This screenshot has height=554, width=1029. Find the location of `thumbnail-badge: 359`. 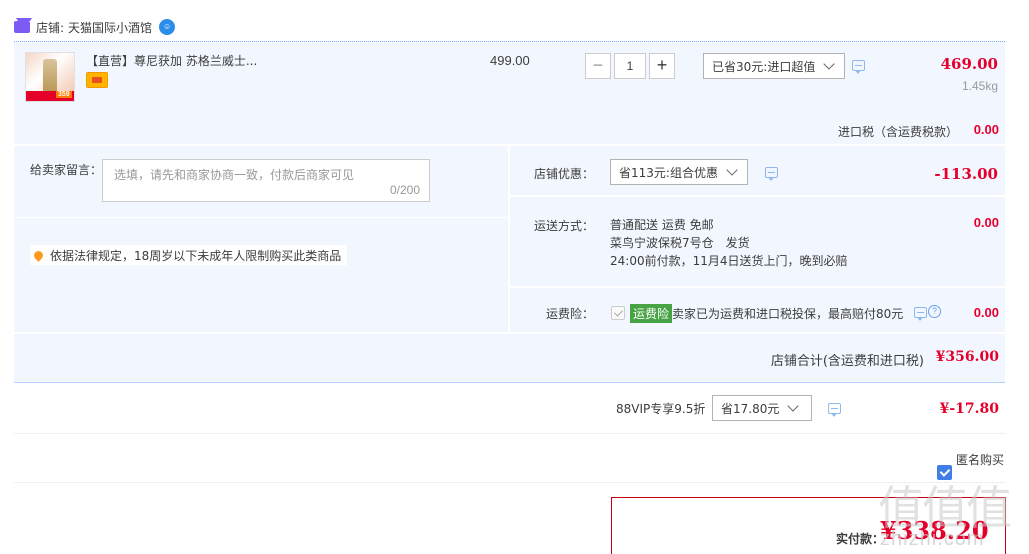

thumbnail-badge: 359 is located at coordinates (50, 96).